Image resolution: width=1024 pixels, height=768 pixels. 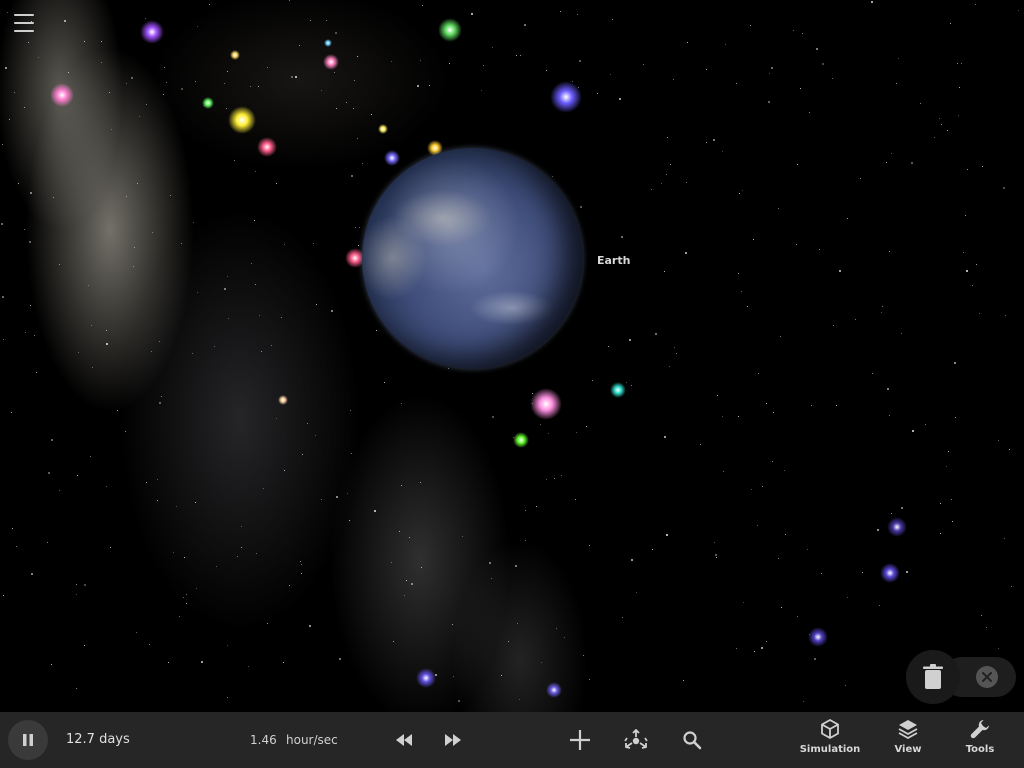 I want to click on orbit-view-button, so click(x=636, y=740).